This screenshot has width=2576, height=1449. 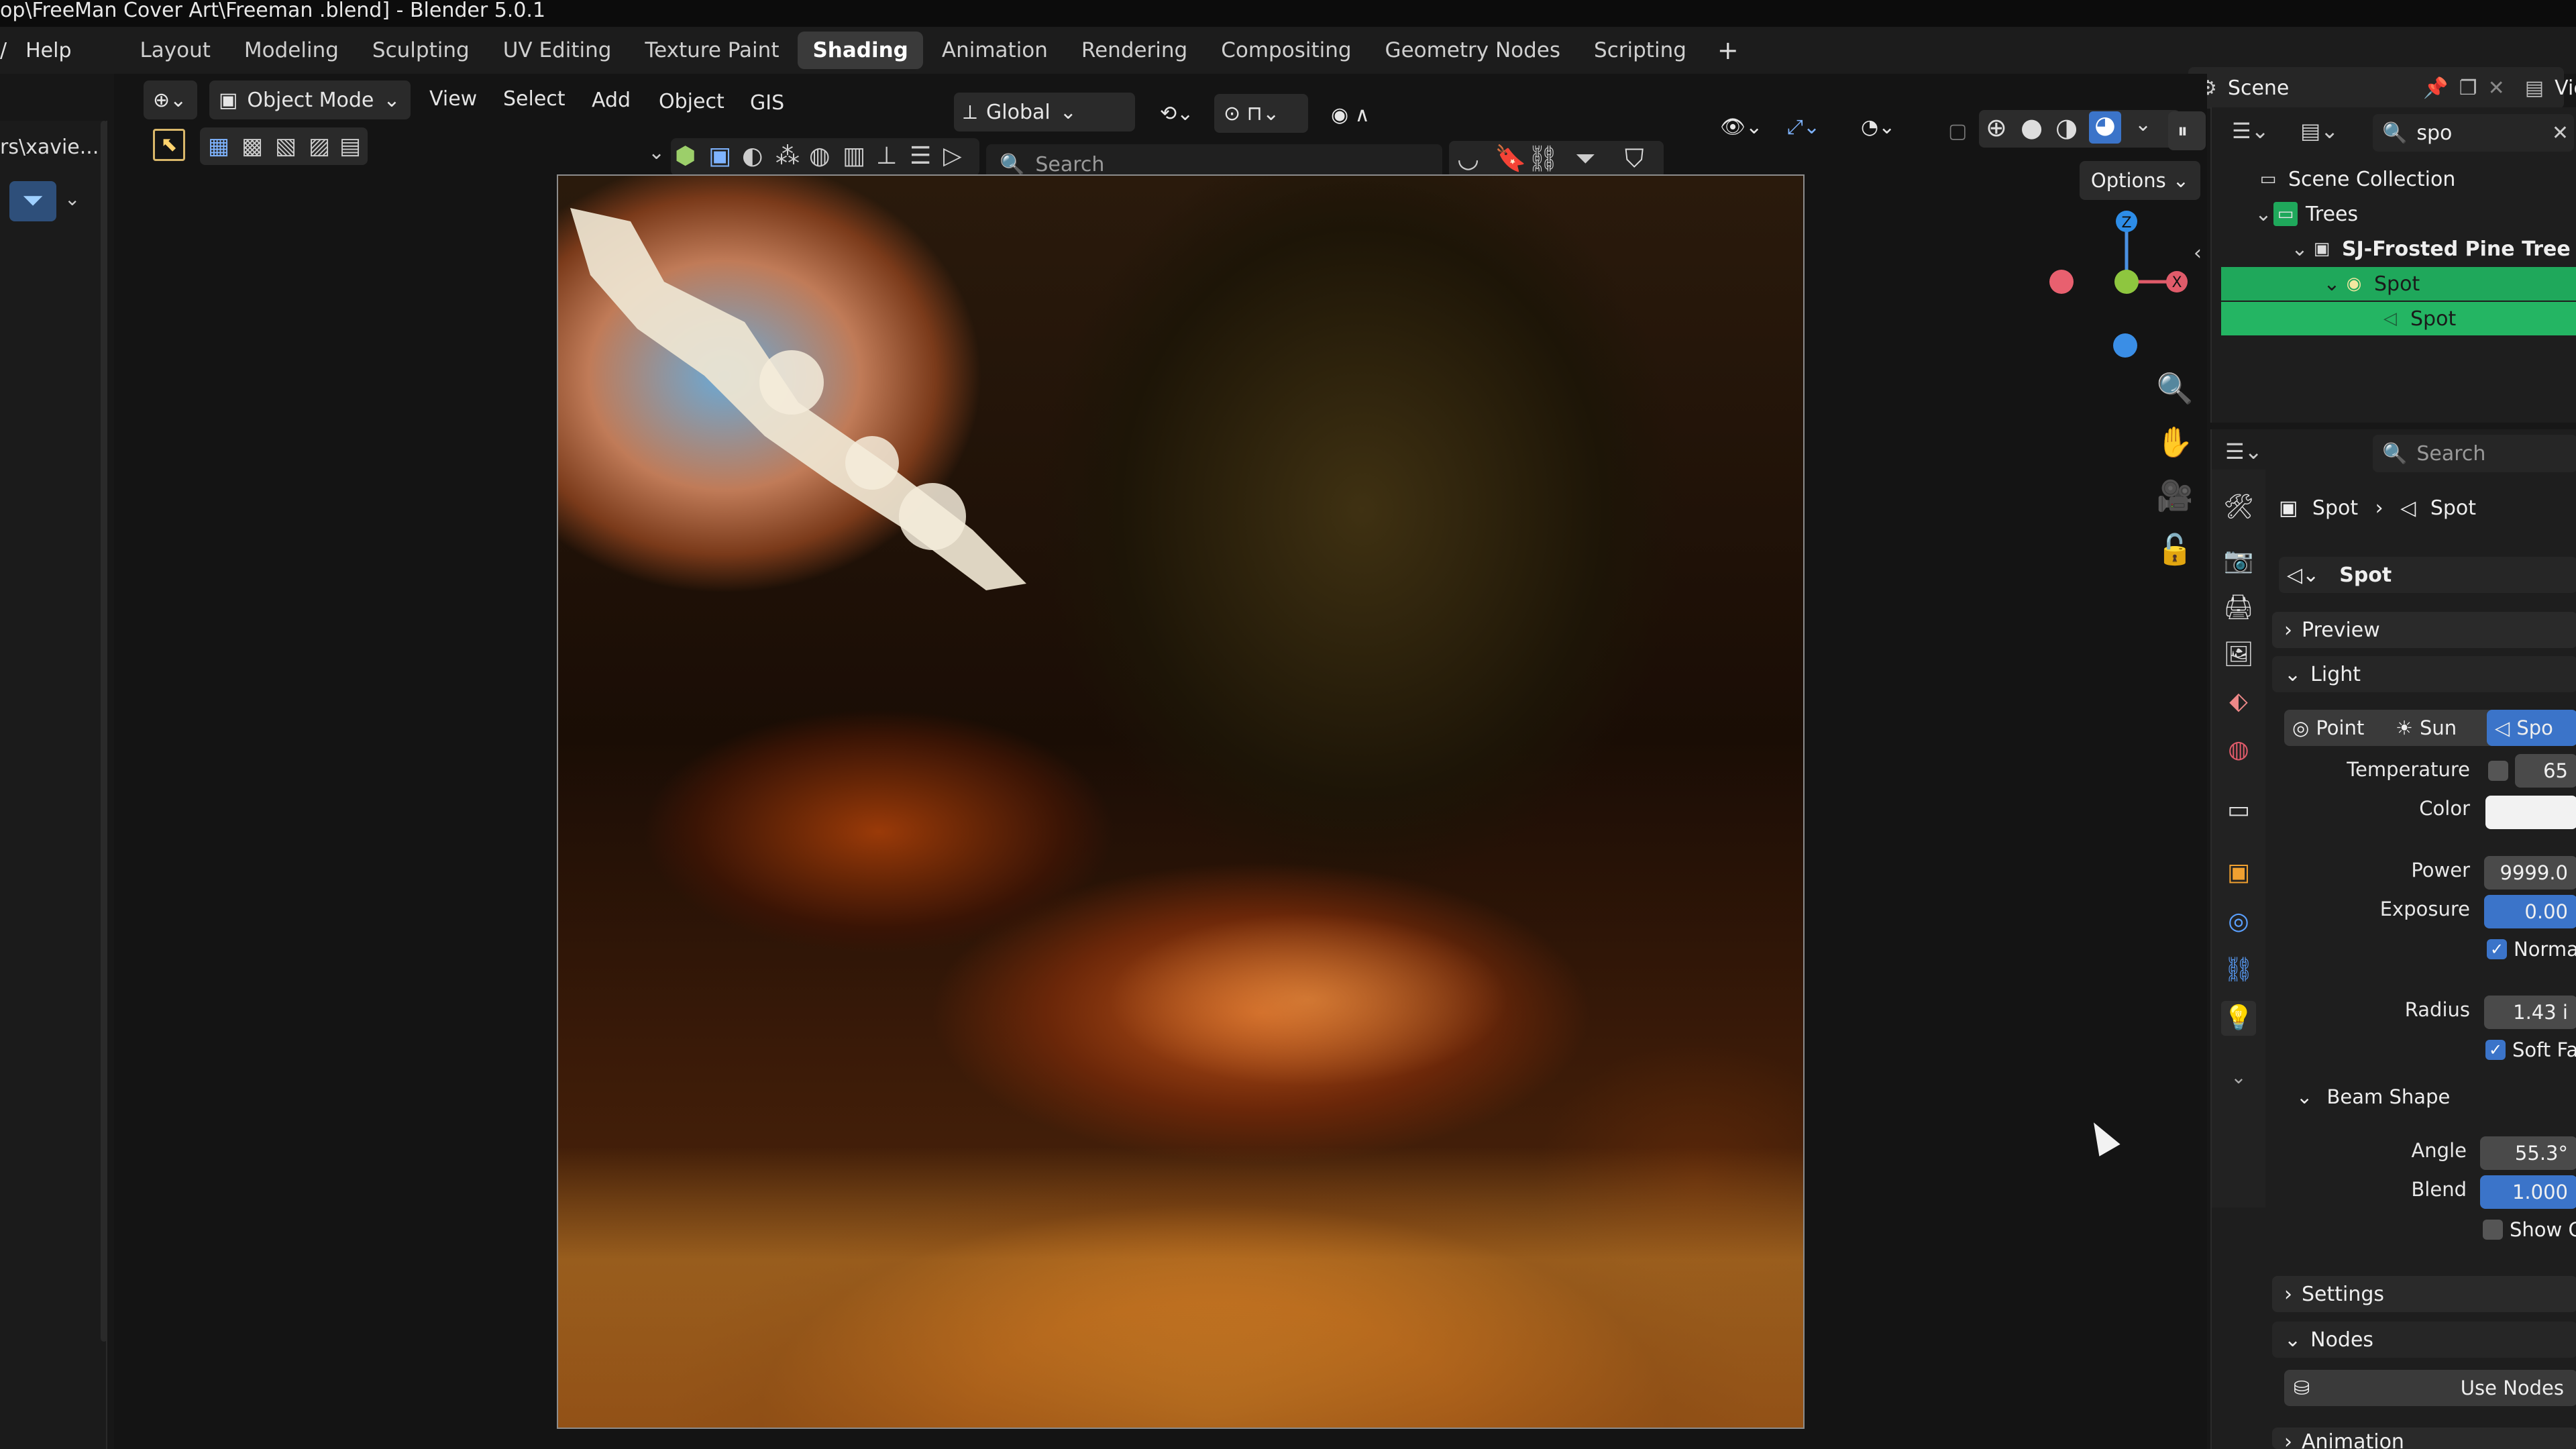 What do you see at coordinates (2530, 1012) in the screenshot?
I see `radius-field: 1.43 i` at bounding box center [2530, 1012].